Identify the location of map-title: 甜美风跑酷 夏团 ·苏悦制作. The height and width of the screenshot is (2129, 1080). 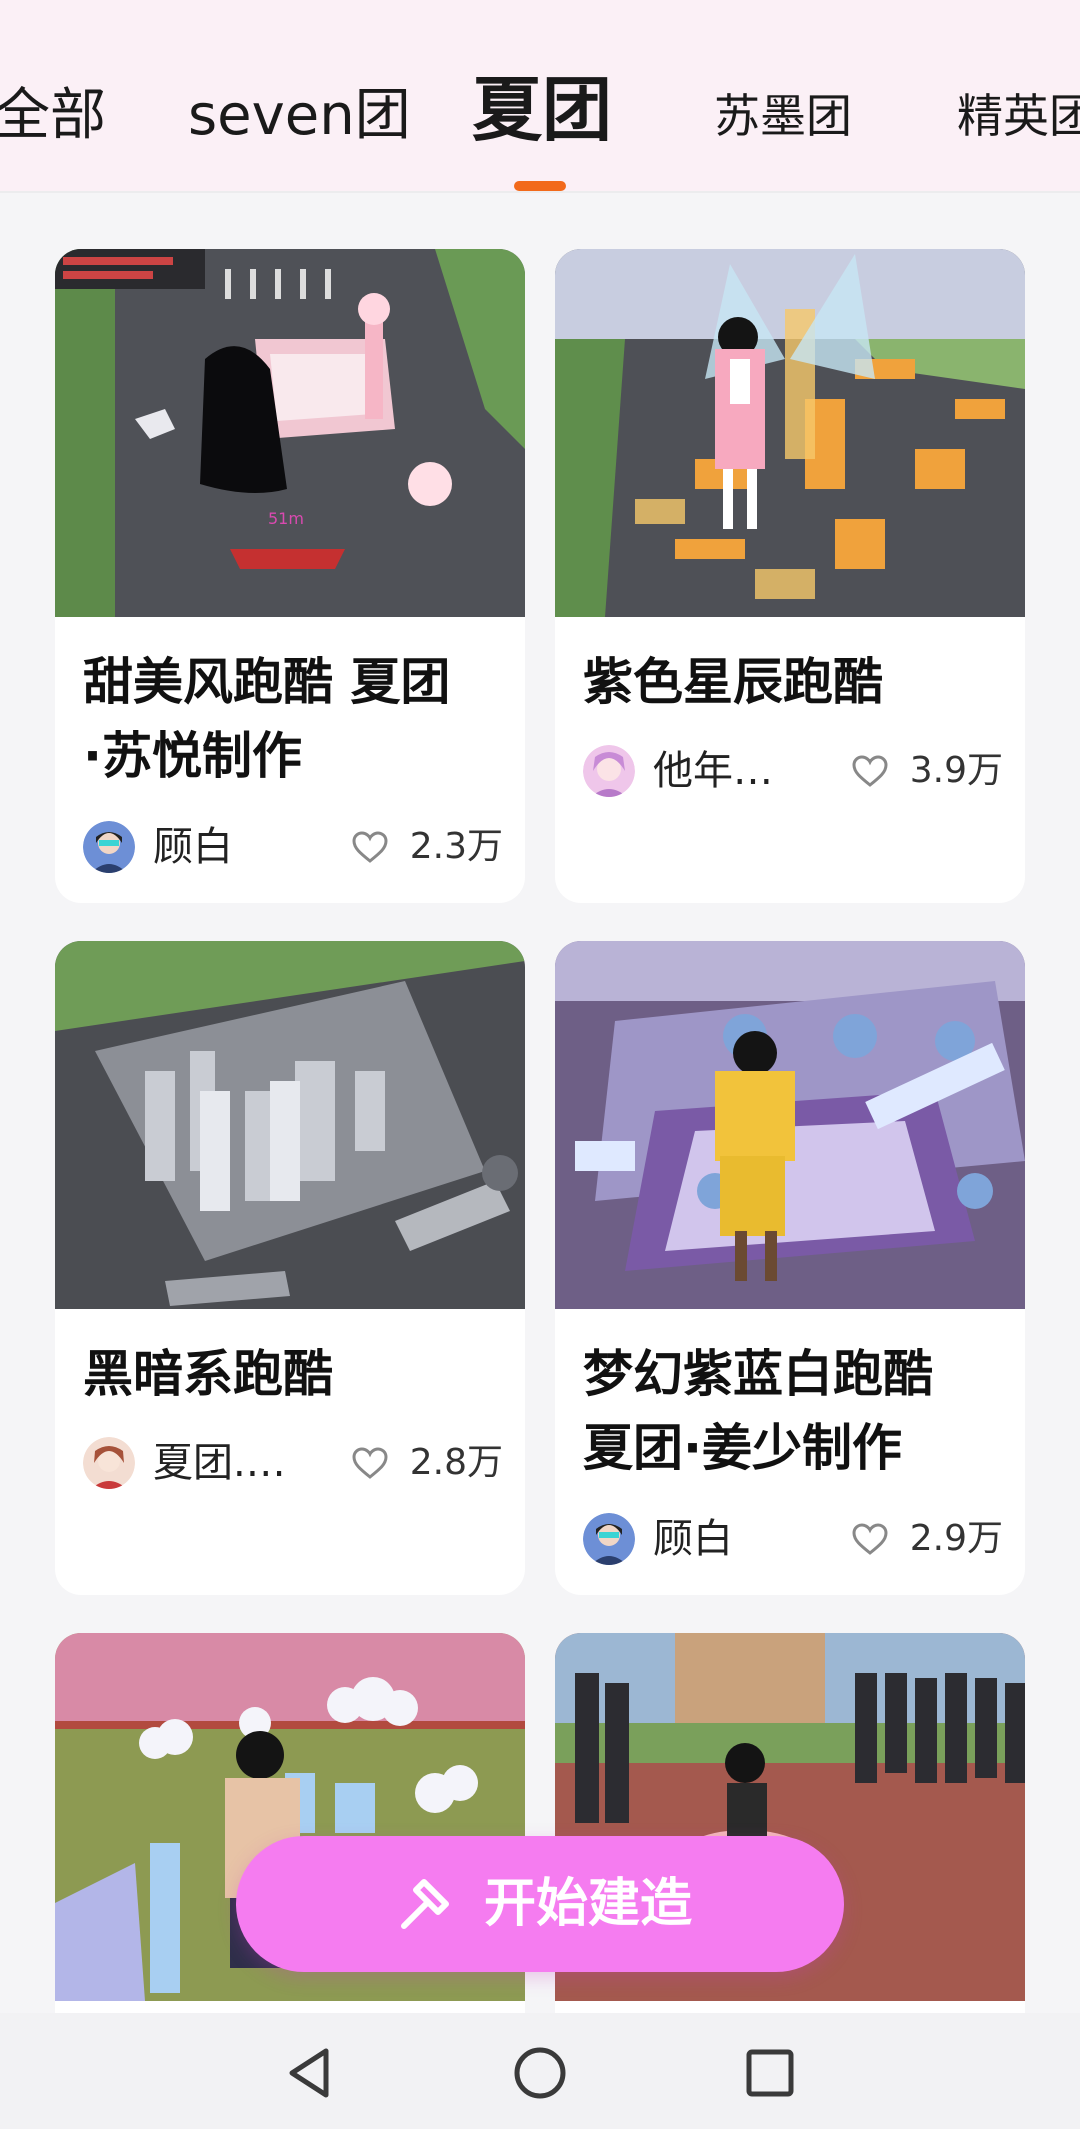
(293, 719).